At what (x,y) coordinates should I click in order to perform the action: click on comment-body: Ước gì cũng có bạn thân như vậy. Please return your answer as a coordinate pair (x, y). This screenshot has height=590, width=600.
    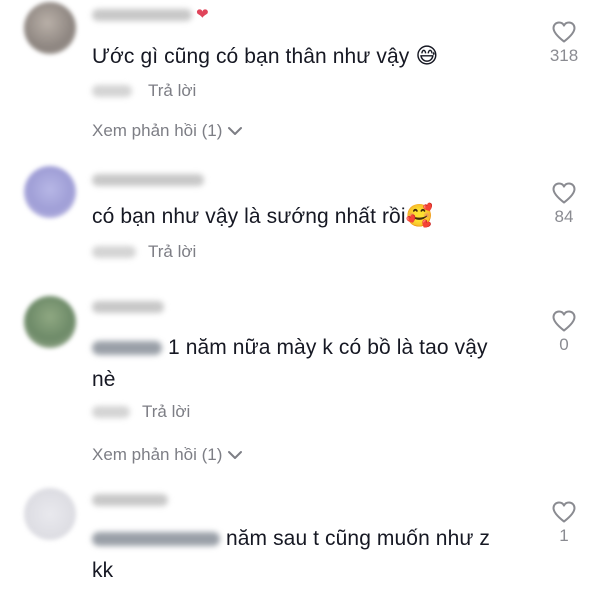
    Looking at the image, I should click on (251, 56).